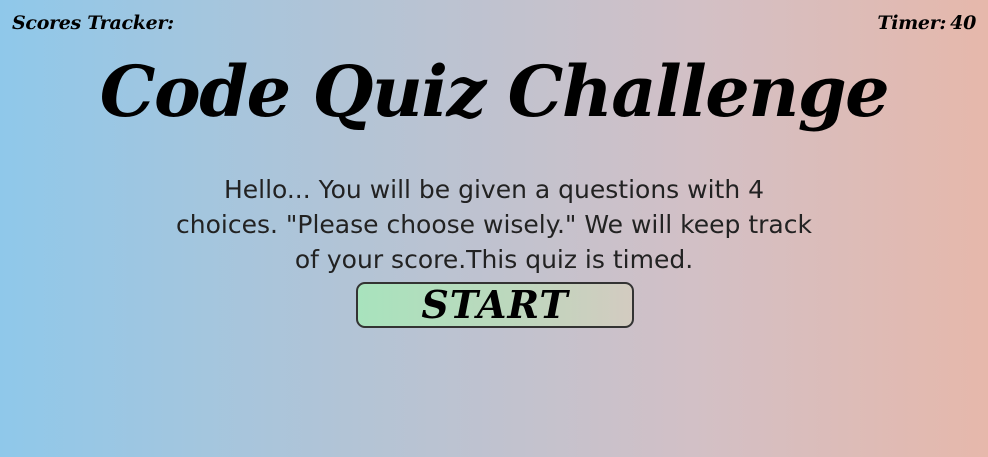 The width and height of the screenshot is (988, 457). What do you see at coordinates (494, 91) in the screenshot?
I see `page-title: Code Quiz Challenge` at bounding box center [494, 91].